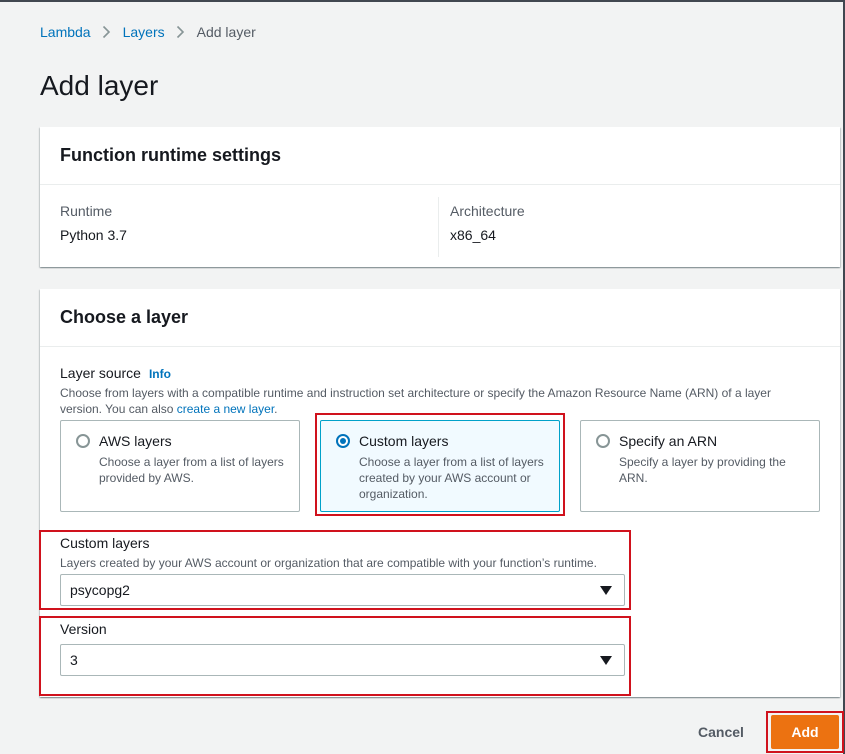 The width and height of the screenshot is (845, 754). Describe the element at coordinates (343, 441) in the screenshot. I see `radio-custom-layers` at that location.